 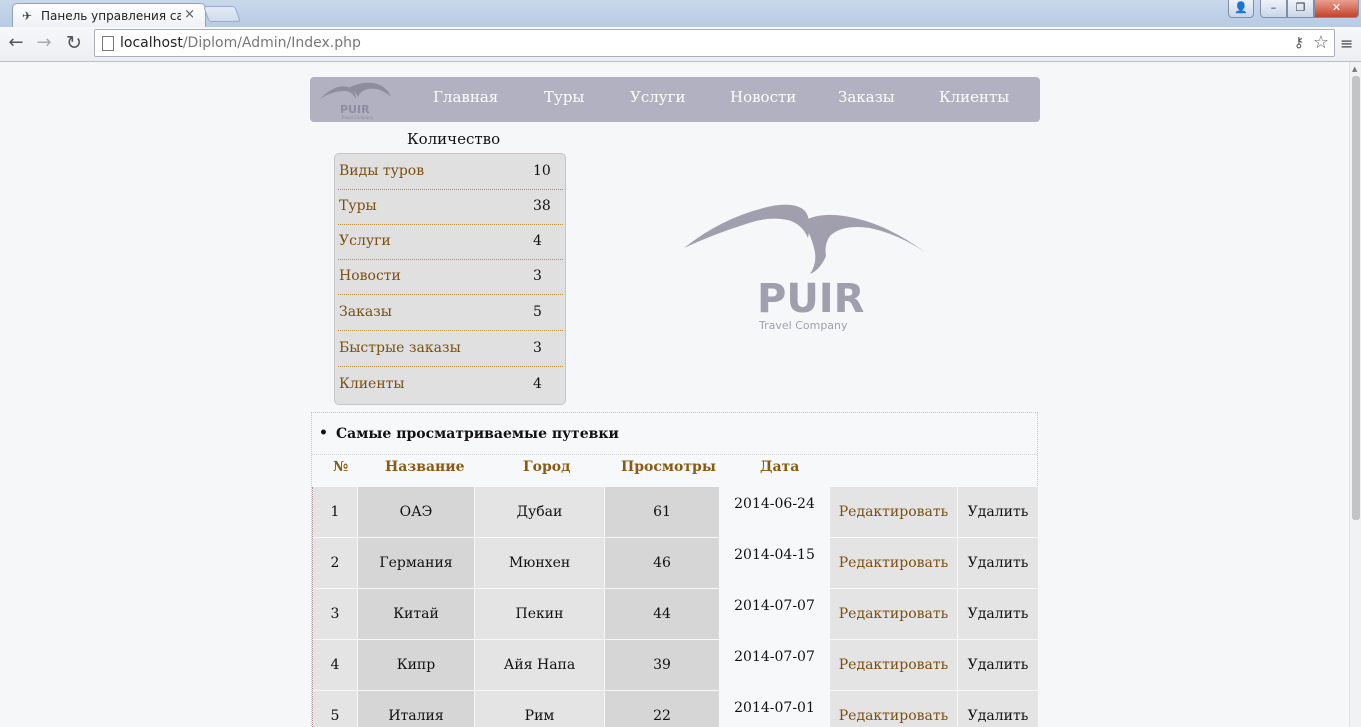 What do you see at coordinates (335, 512) in the screenshot?
I see `cell-number: 1` at bounding box center [335, 512].